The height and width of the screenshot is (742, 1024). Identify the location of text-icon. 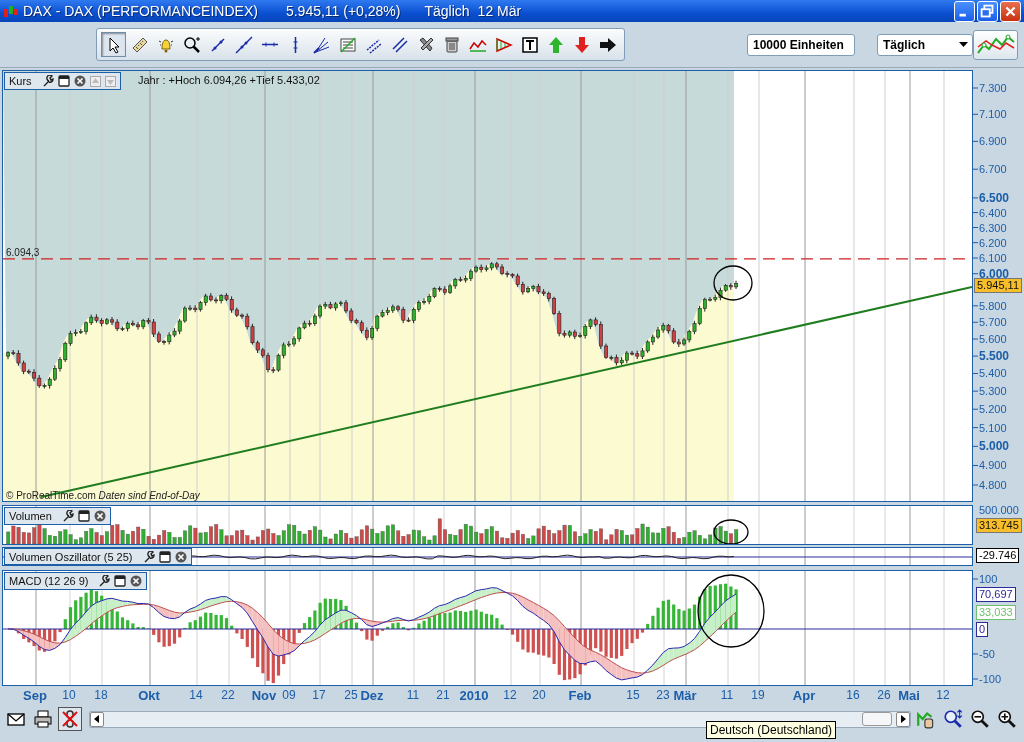
(529, 44).